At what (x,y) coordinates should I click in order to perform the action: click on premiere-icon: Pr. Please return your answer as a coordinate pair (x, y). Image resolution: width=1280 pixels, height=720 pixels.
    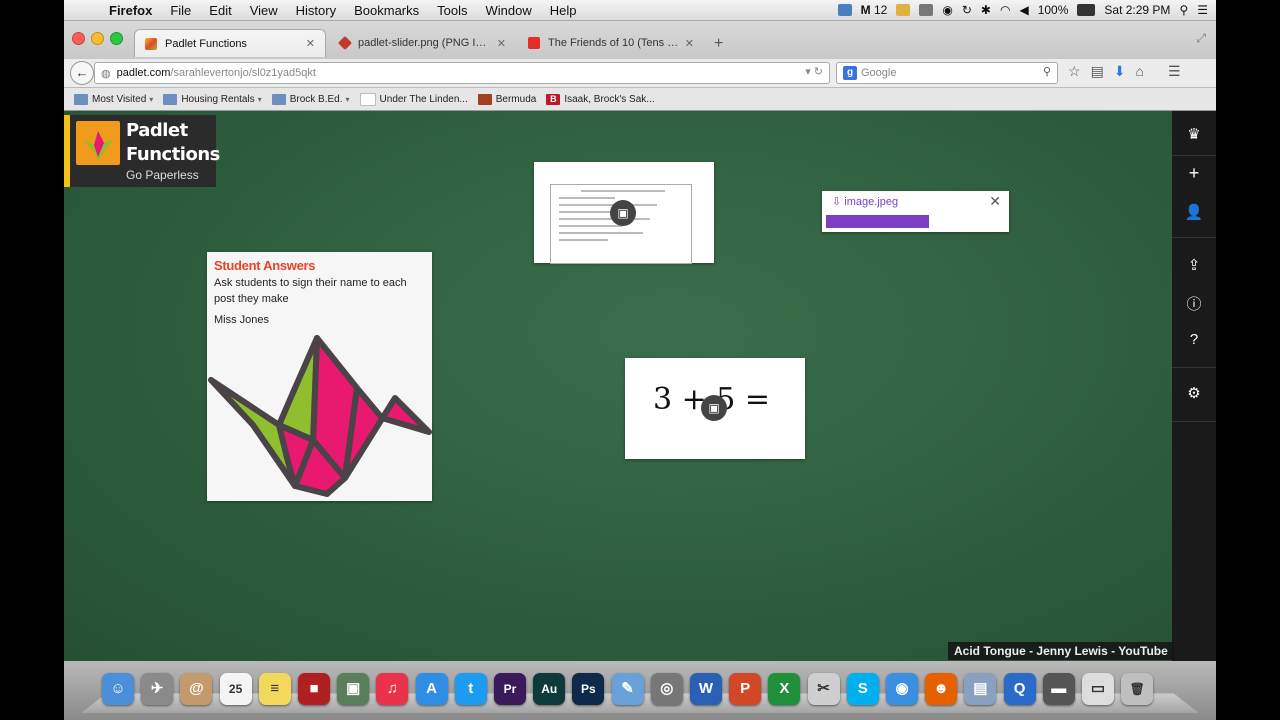
    Looking at the image, I should click on (510, 689).